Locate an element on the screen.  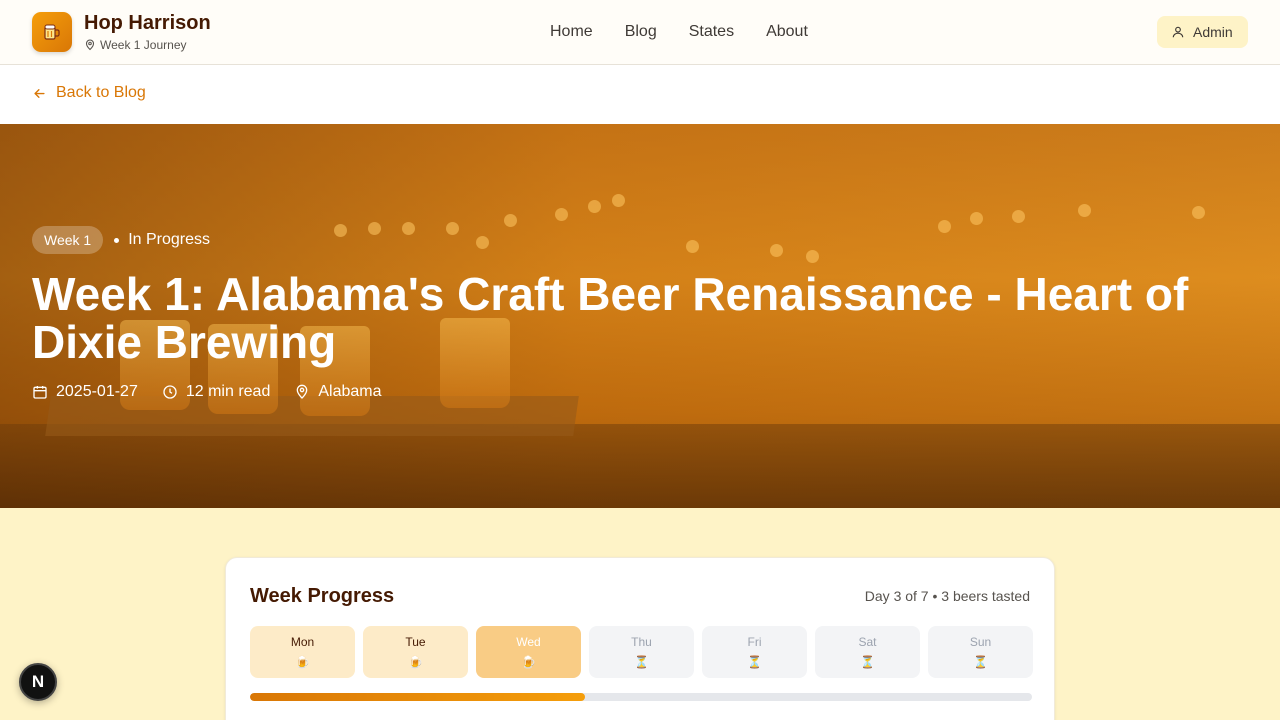
day-mon: Mon 🍺 is located at coordinates (302, 652).